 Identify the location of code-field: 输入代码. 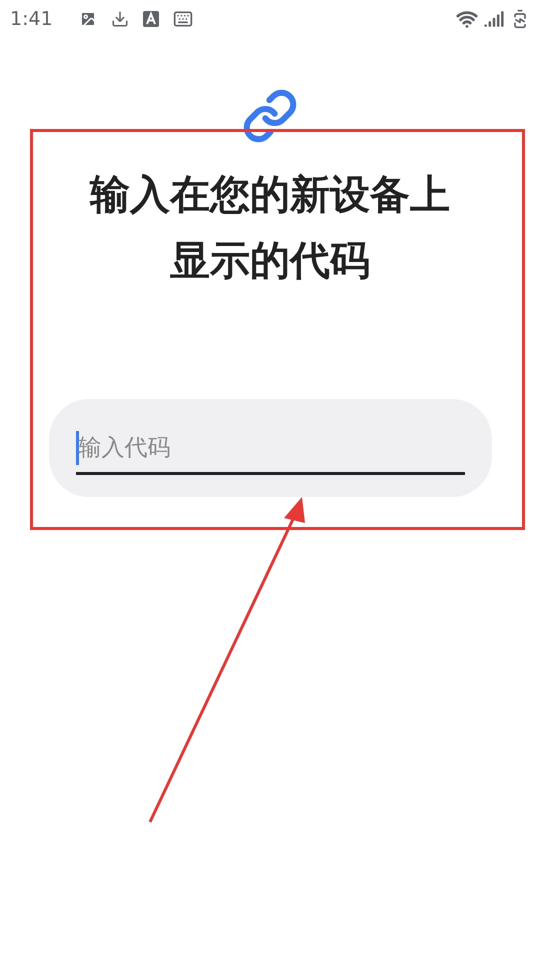
(270, 448).